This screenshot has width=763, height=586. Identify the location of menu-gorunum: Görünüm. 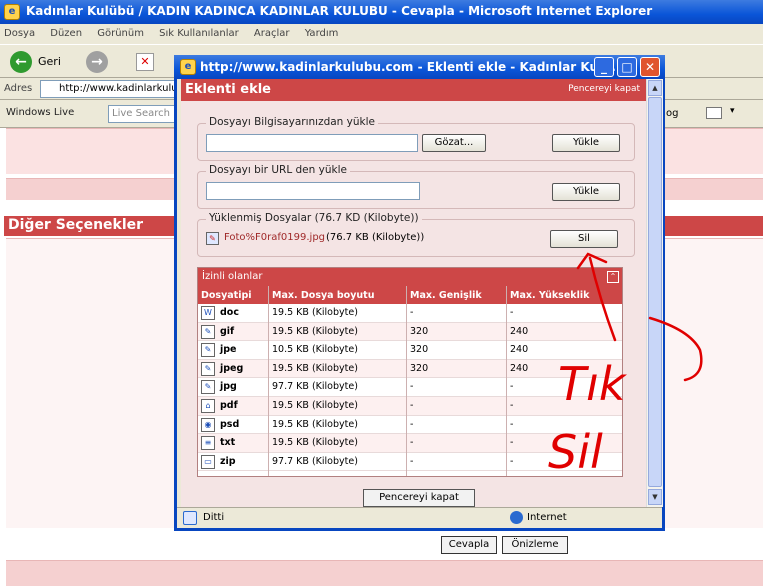
(120, 33).